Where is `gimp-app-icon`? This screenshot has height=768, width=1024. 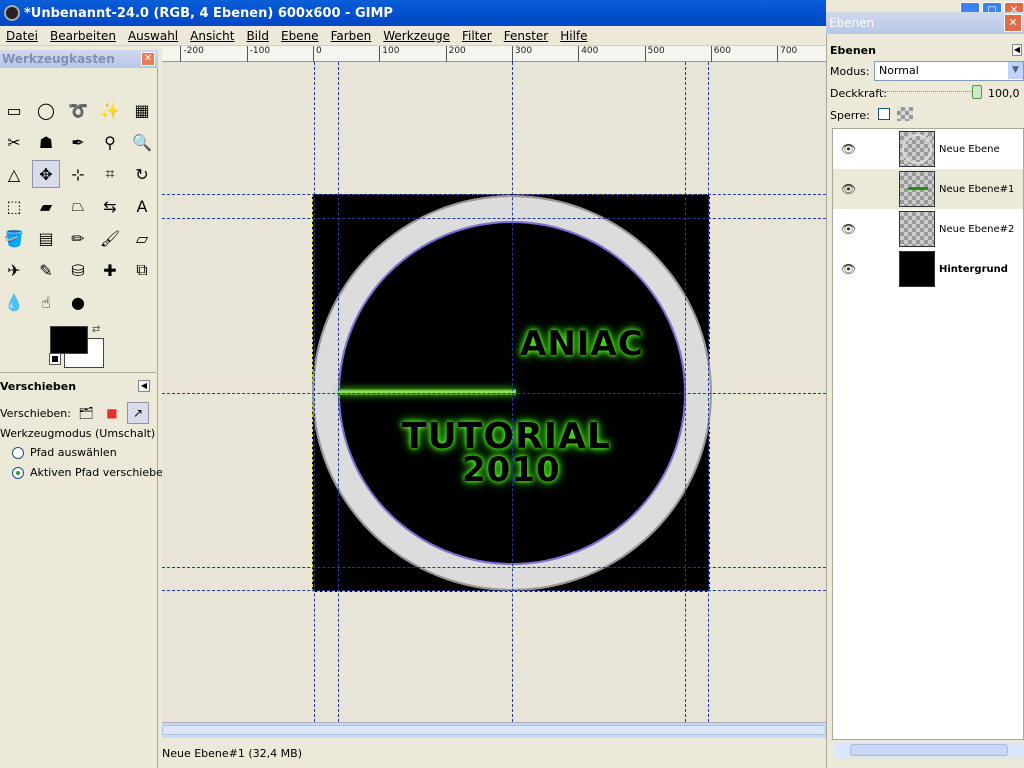 gimp-app-icon is located at coordinates (12, 13).